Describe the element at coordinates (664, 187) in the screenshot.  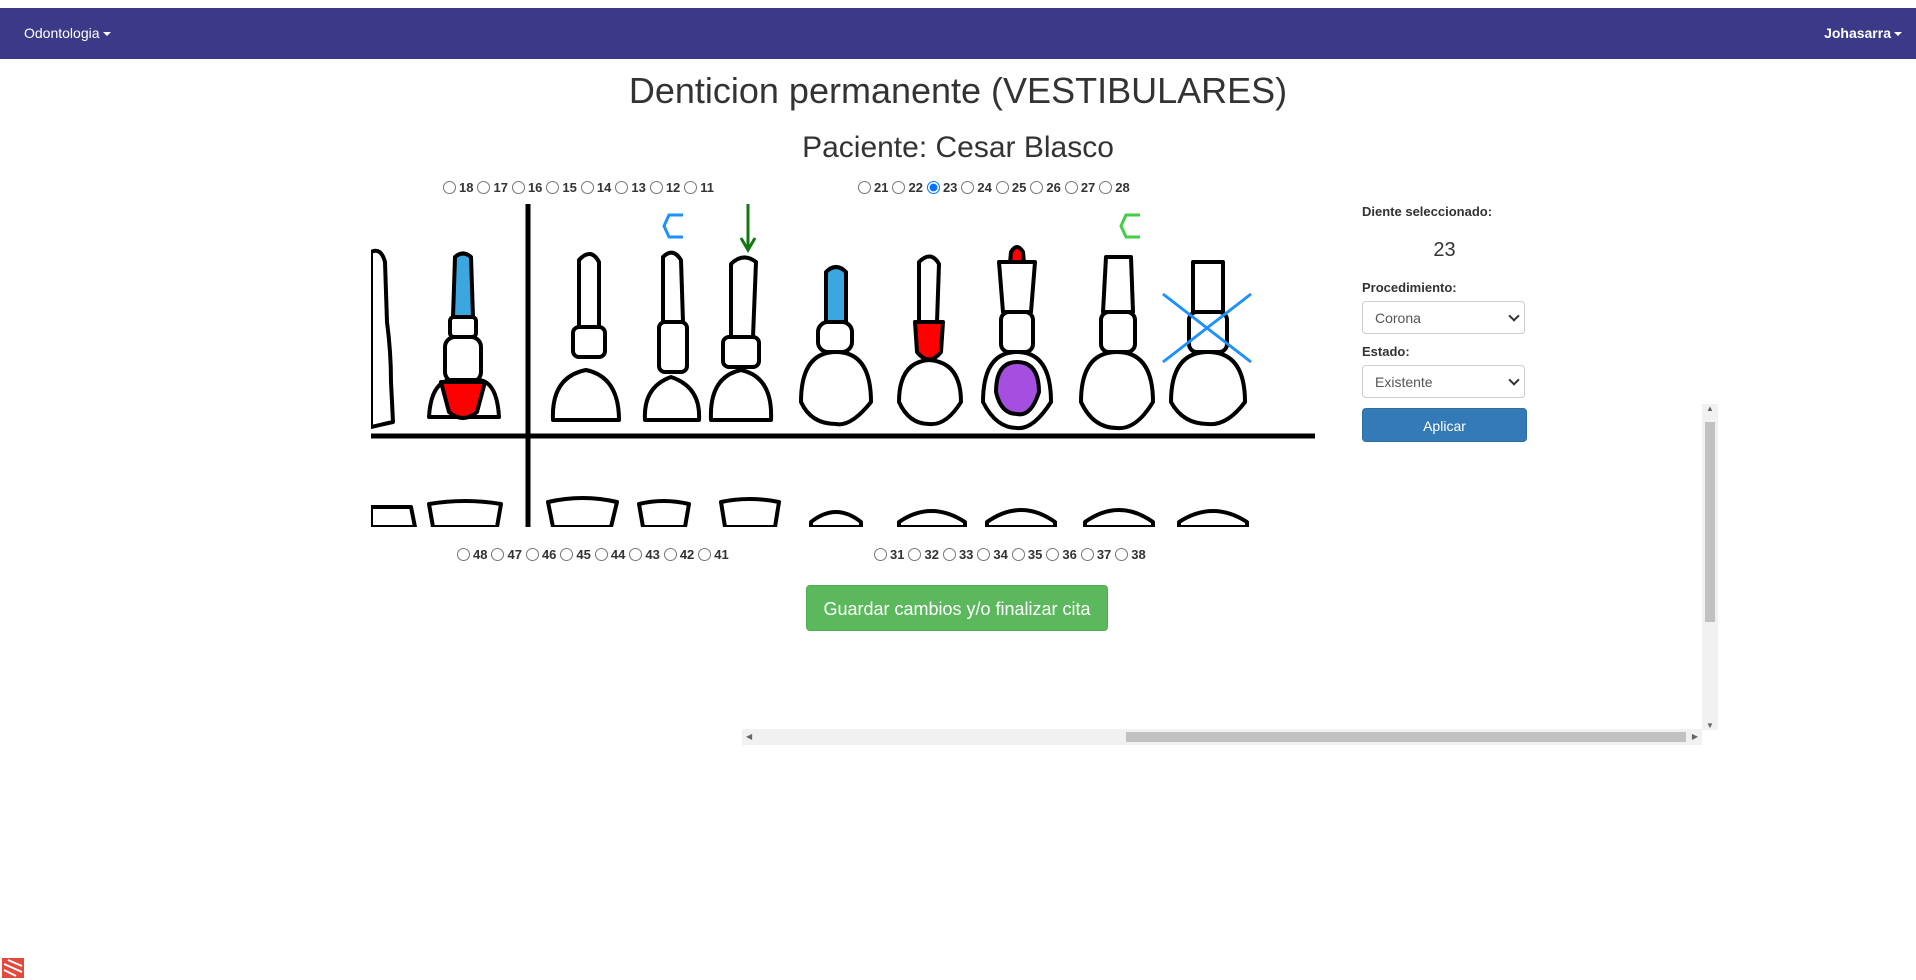
I see `tooth-radio-12: 12` at that location.